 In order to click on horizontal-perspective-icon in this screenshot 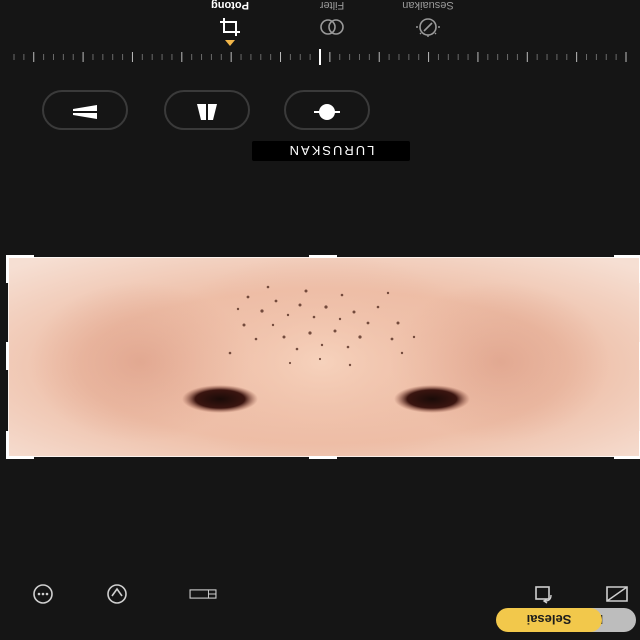, I will do `click(85, 110)`.